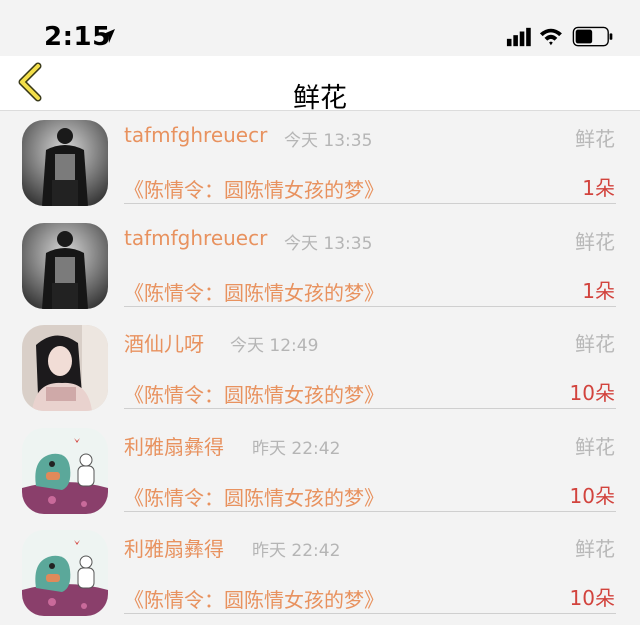 The image size is (640, 625). Describe the element at coordinates (320, 28) in the screenshot. I see `status-bar: 2:15` at that location.